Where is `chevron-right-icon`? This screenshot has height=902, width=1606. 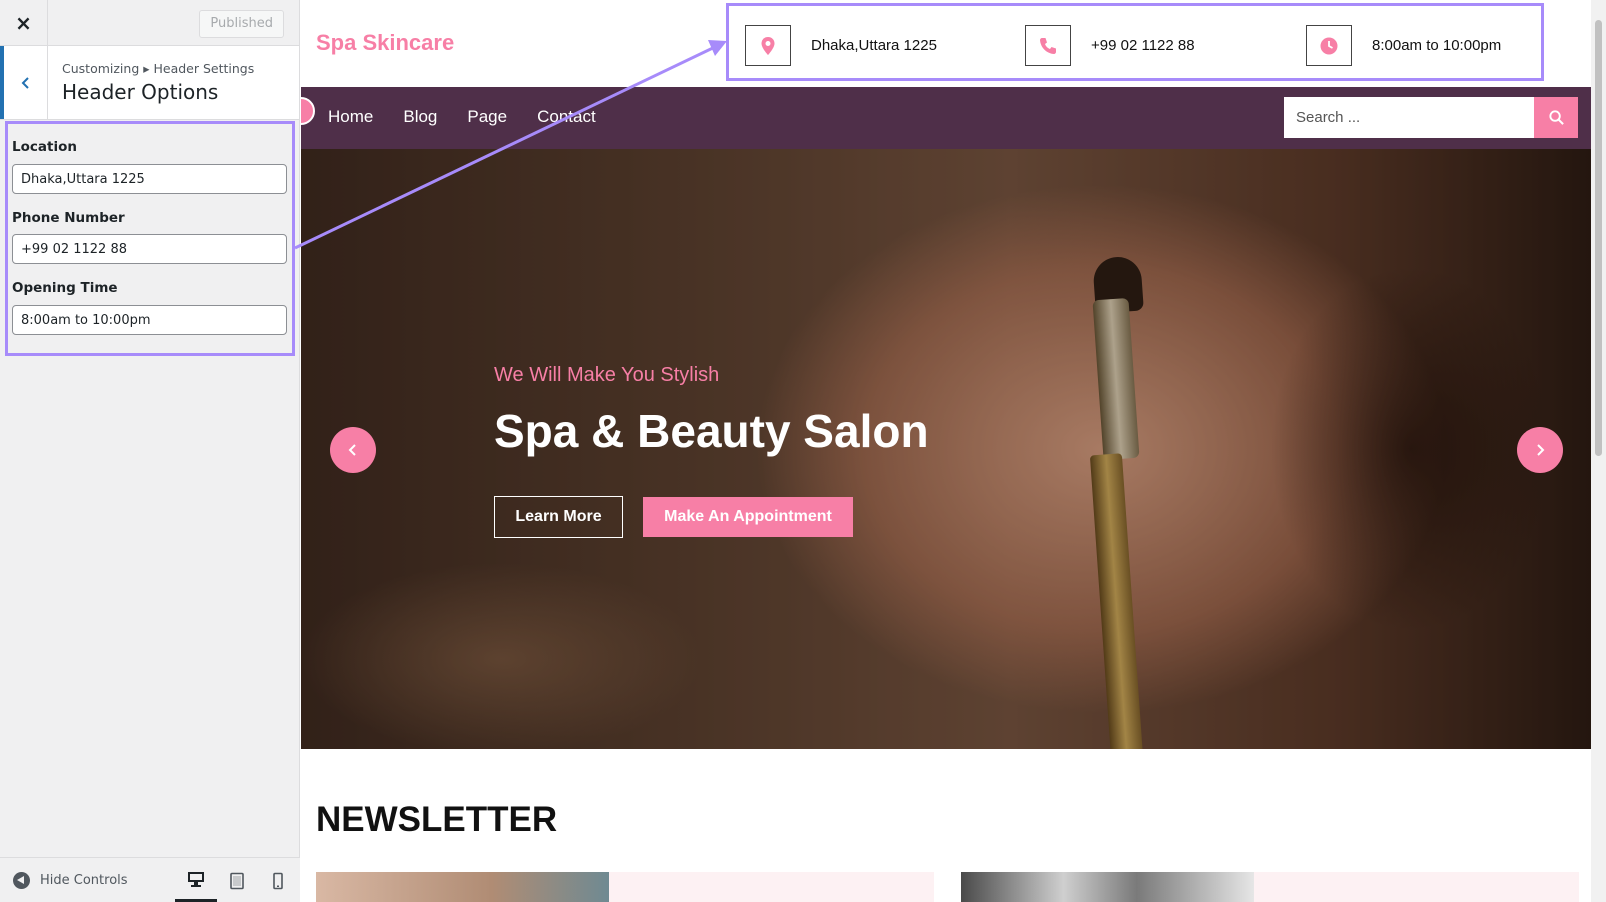 chevron-right-icon is located at coordinates (1541, 450).